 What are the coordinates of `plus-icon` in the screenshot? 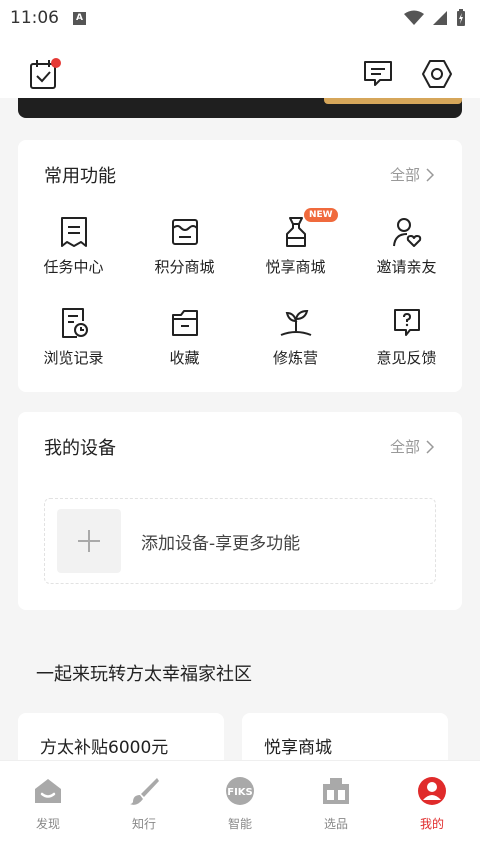 It's located at (89, 541).